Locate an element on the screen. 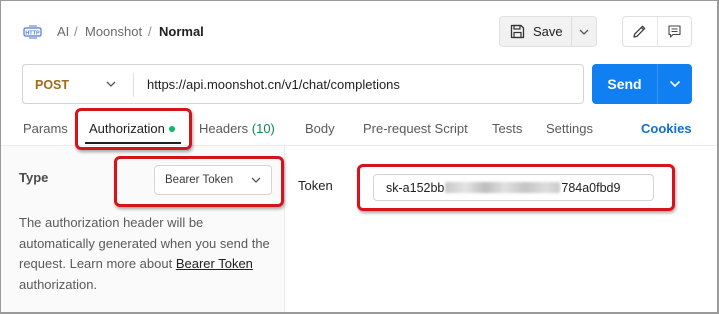  tab-authorization: Authorization is located at coordinates (132, 128).